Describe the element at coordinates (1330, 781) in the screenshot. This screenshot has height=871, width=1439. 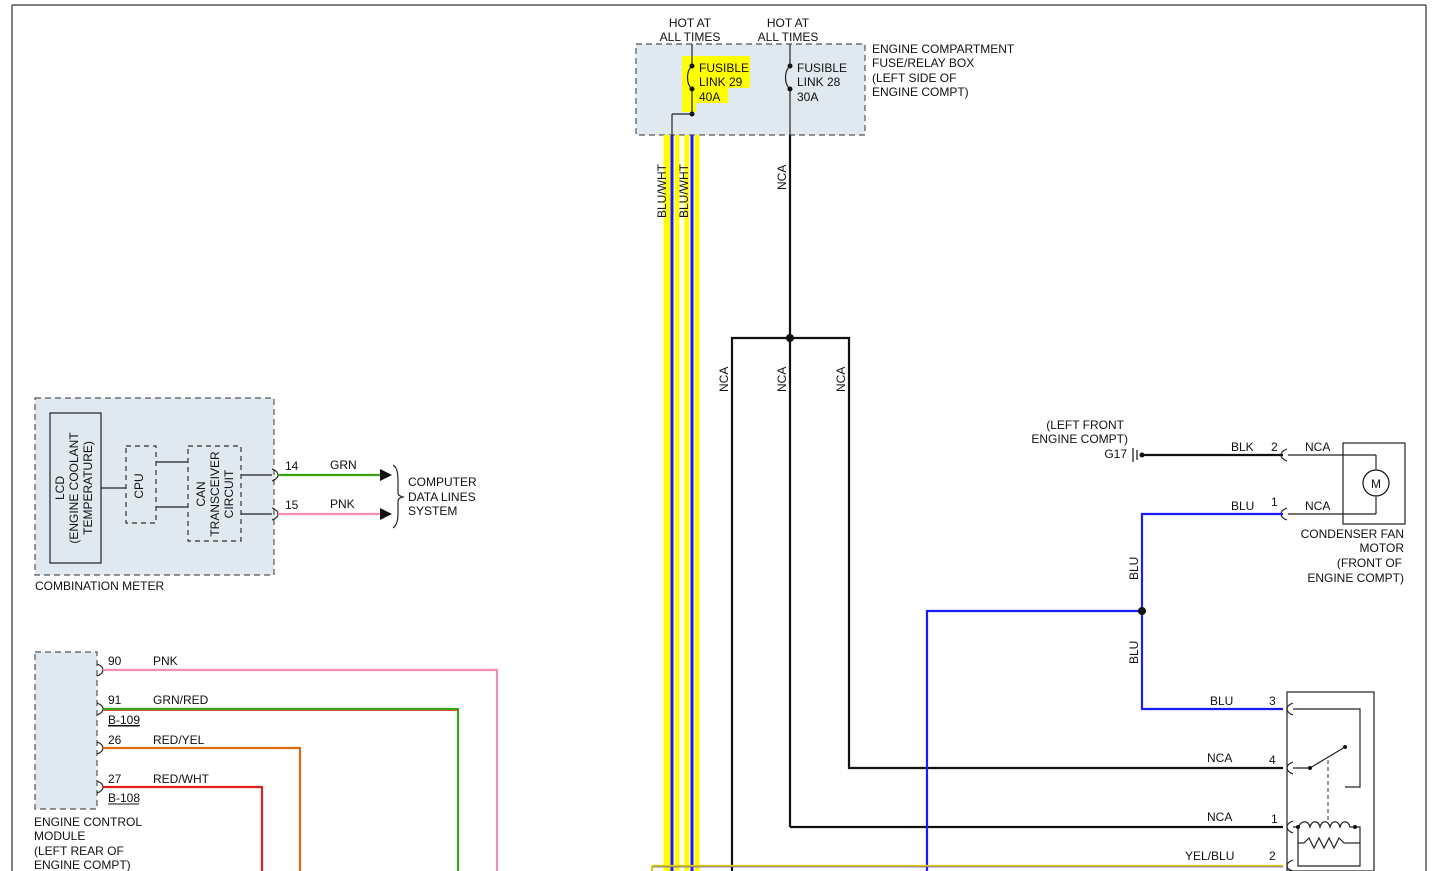
I see `relay-outline` at that location.